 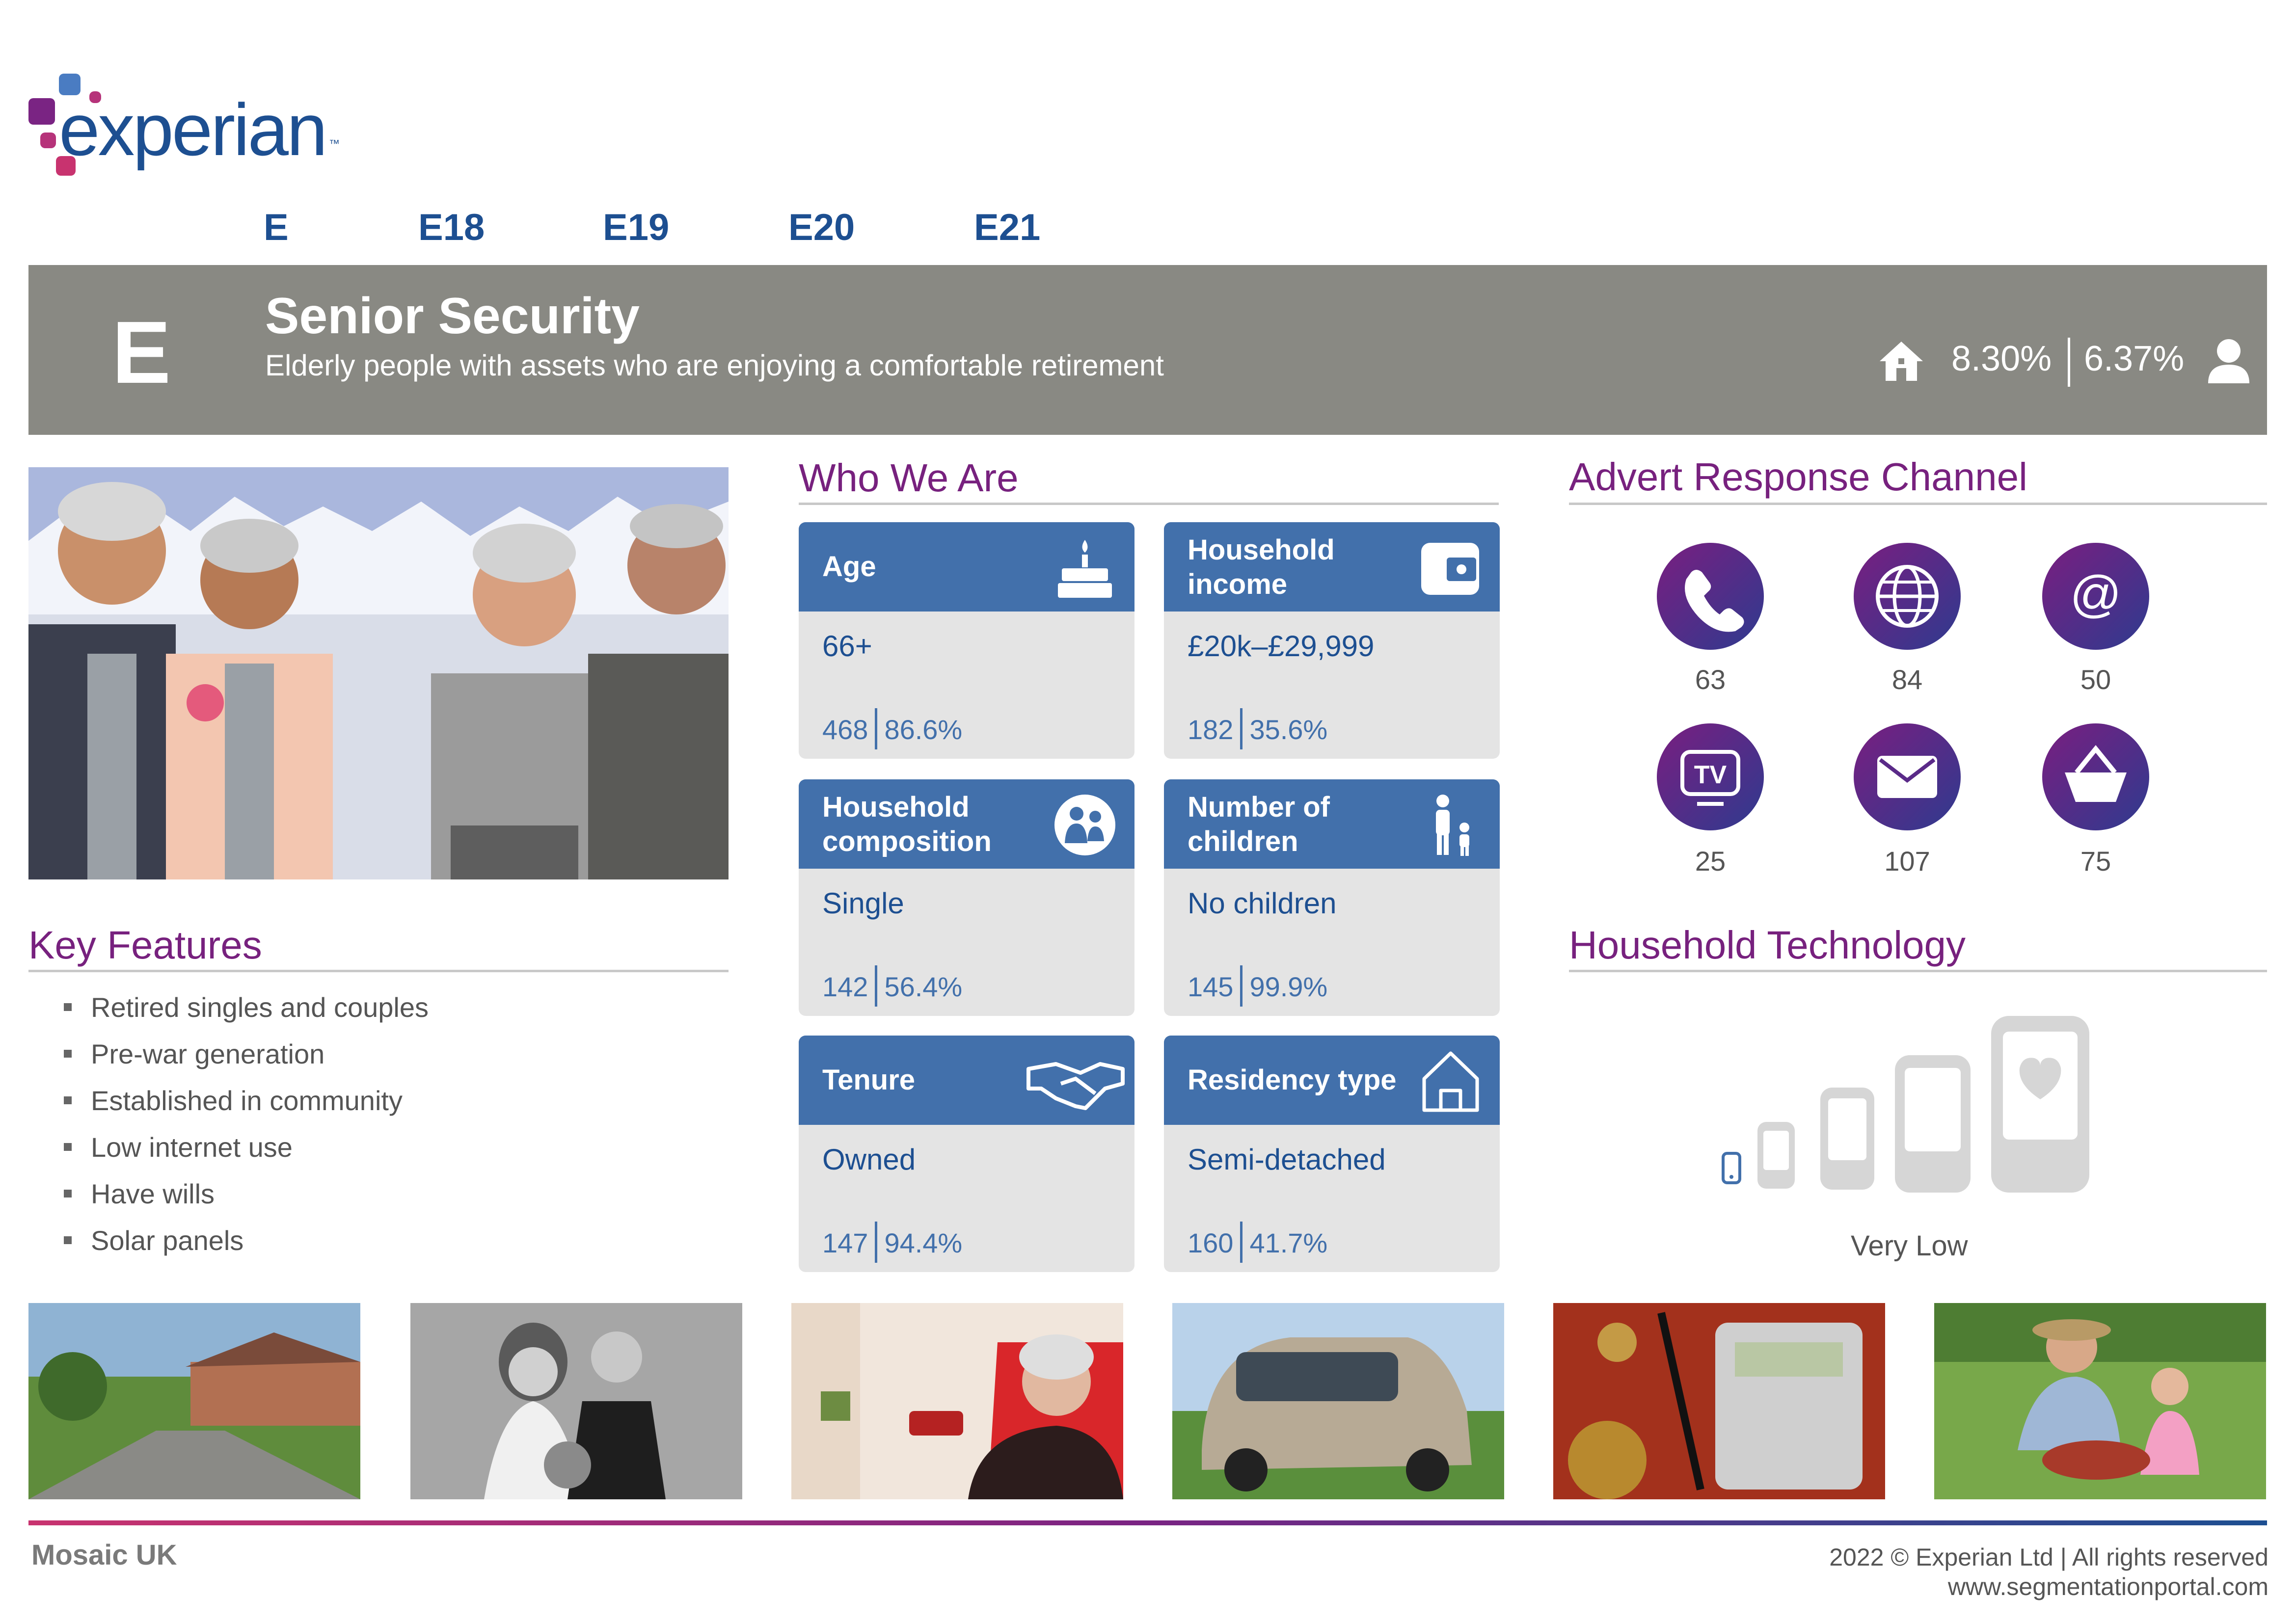 What do you see at coordinates (909, 478) in the screenshot?
I see `who-we-are-heading: Who We Are` at bounding box center [909, 478].